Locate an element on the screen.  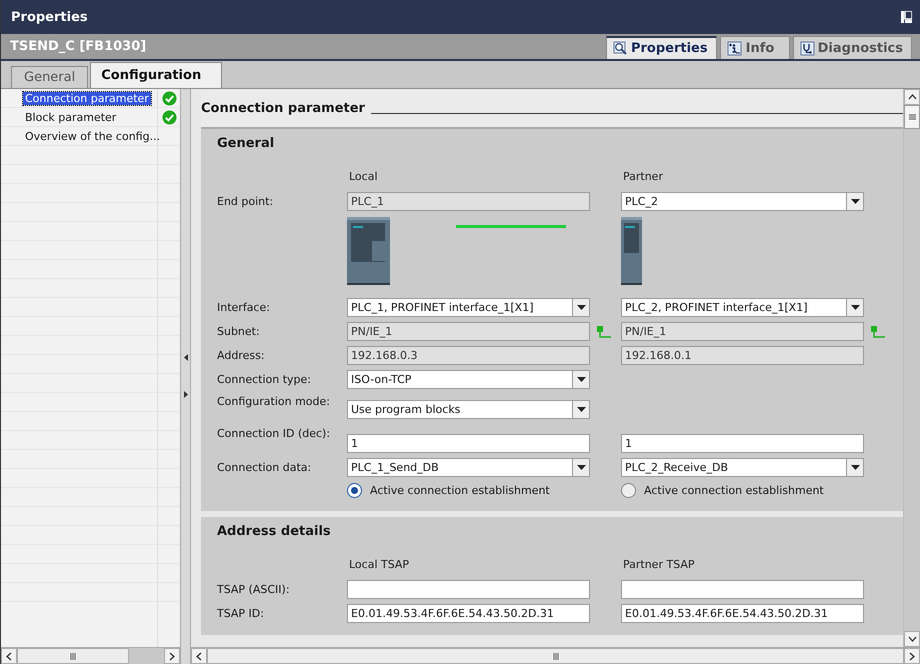
input-field: 192.168.0.3 is located at coordinates (468, 355).